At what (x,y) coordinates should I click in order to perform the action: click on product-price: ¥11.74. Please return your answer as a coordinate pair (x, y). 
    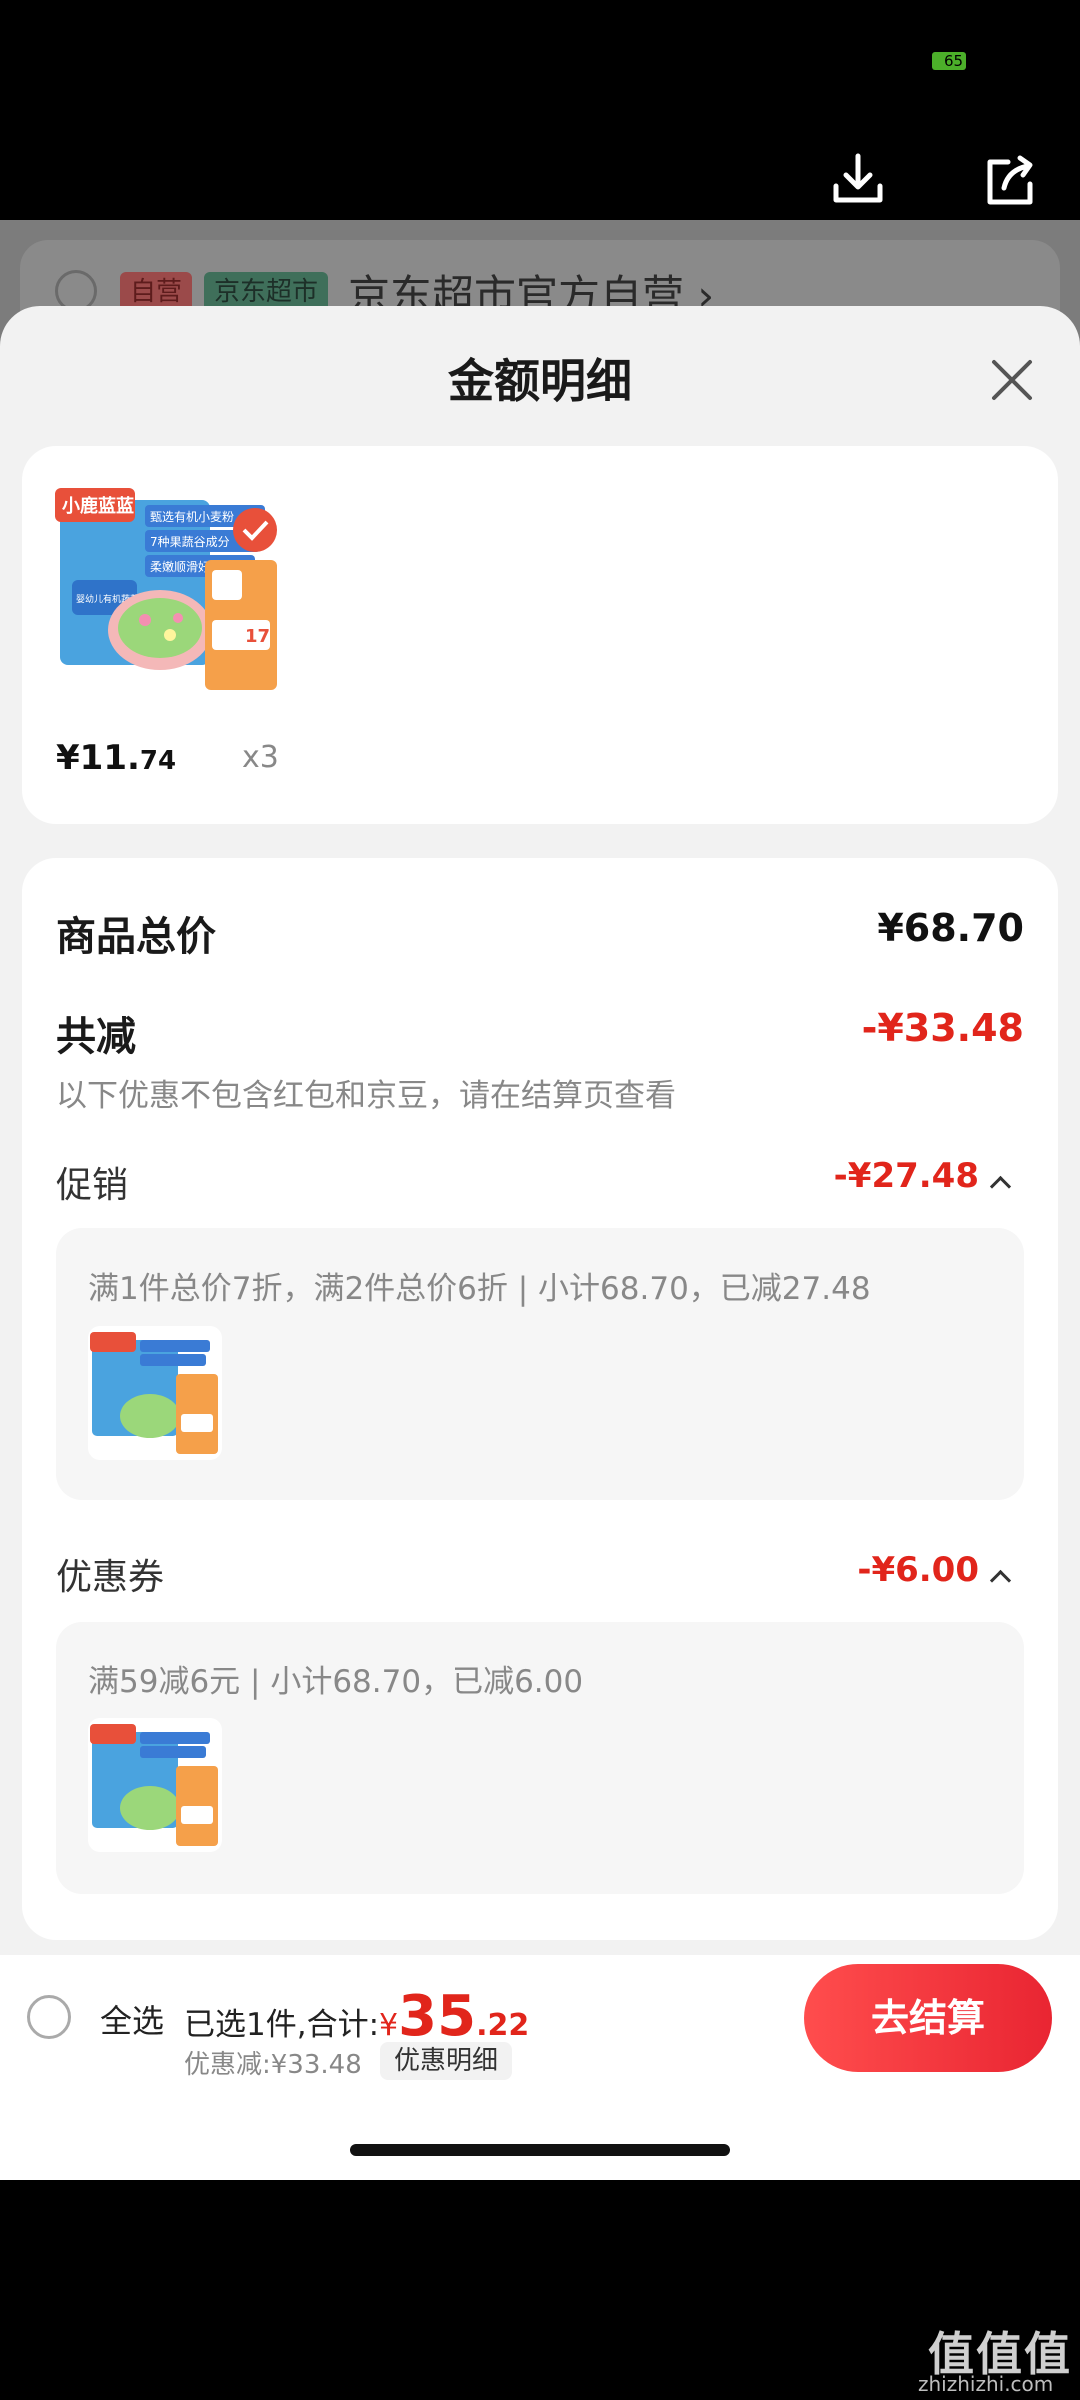
    Looking at the image, I should click on (116, 758).